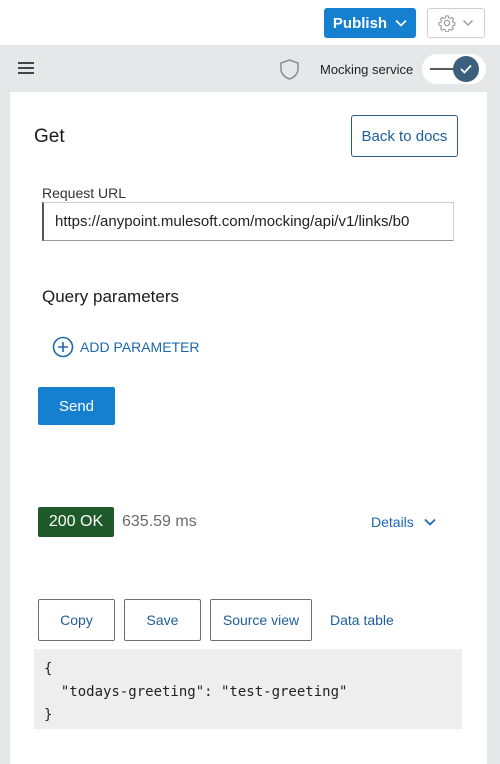 The width and height of the screenshot is (500, 764). What do you see at coordinates (49, 136) in the screenshot?
I see `request-method: Get` at bounding box center [49, 136].